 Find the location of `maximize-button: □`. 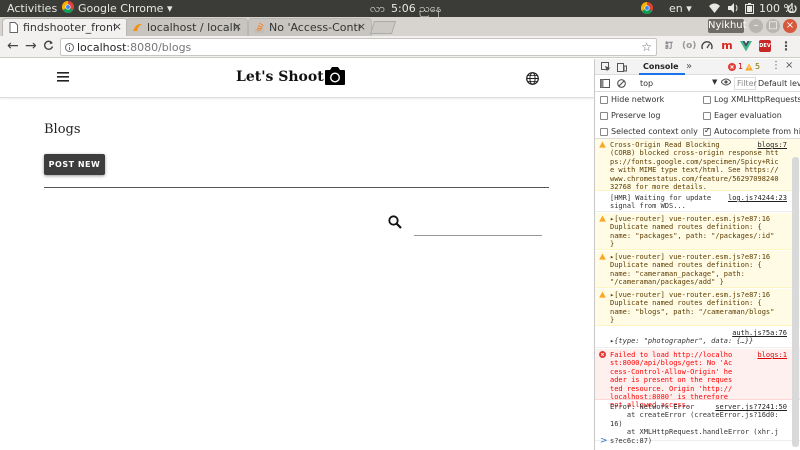

maximize-button: □ is located at coordinates (773, 26).